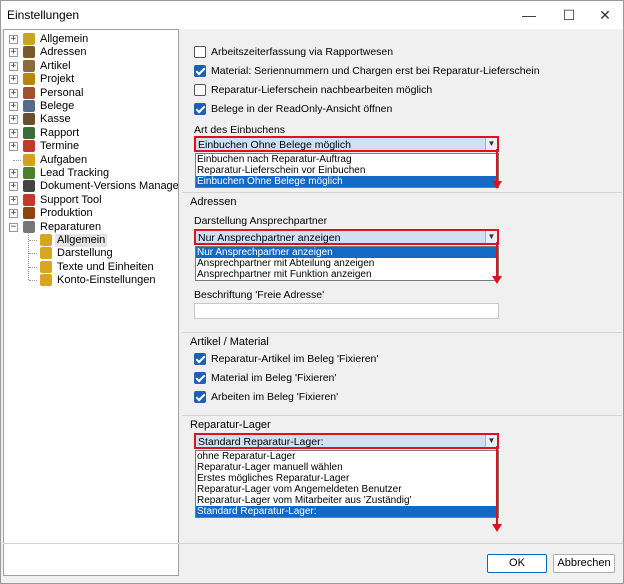  Describe the element at coordinates (81, 240) in the screenshot. I see `tree-subitem-label: Allgemein` at that location.